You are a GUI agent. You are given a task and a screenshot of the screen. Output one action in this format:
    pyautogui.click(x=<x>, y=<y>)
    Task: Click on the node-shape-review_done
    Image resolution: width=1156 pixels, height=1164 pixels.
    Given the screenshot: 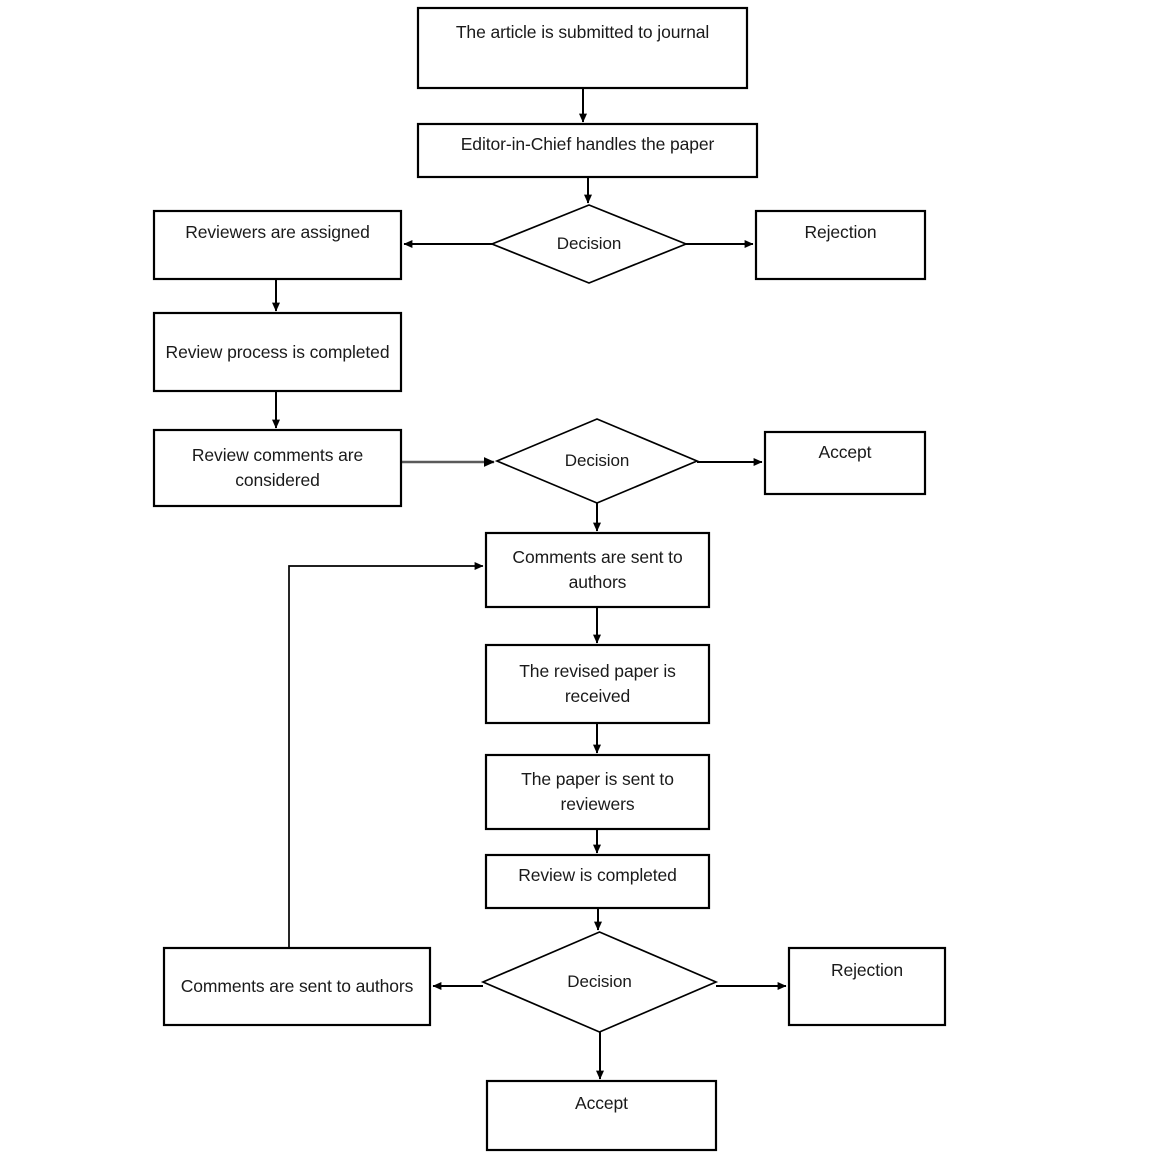 What is the action you would take?
    pyautogui.click(x=277, y=352)
    